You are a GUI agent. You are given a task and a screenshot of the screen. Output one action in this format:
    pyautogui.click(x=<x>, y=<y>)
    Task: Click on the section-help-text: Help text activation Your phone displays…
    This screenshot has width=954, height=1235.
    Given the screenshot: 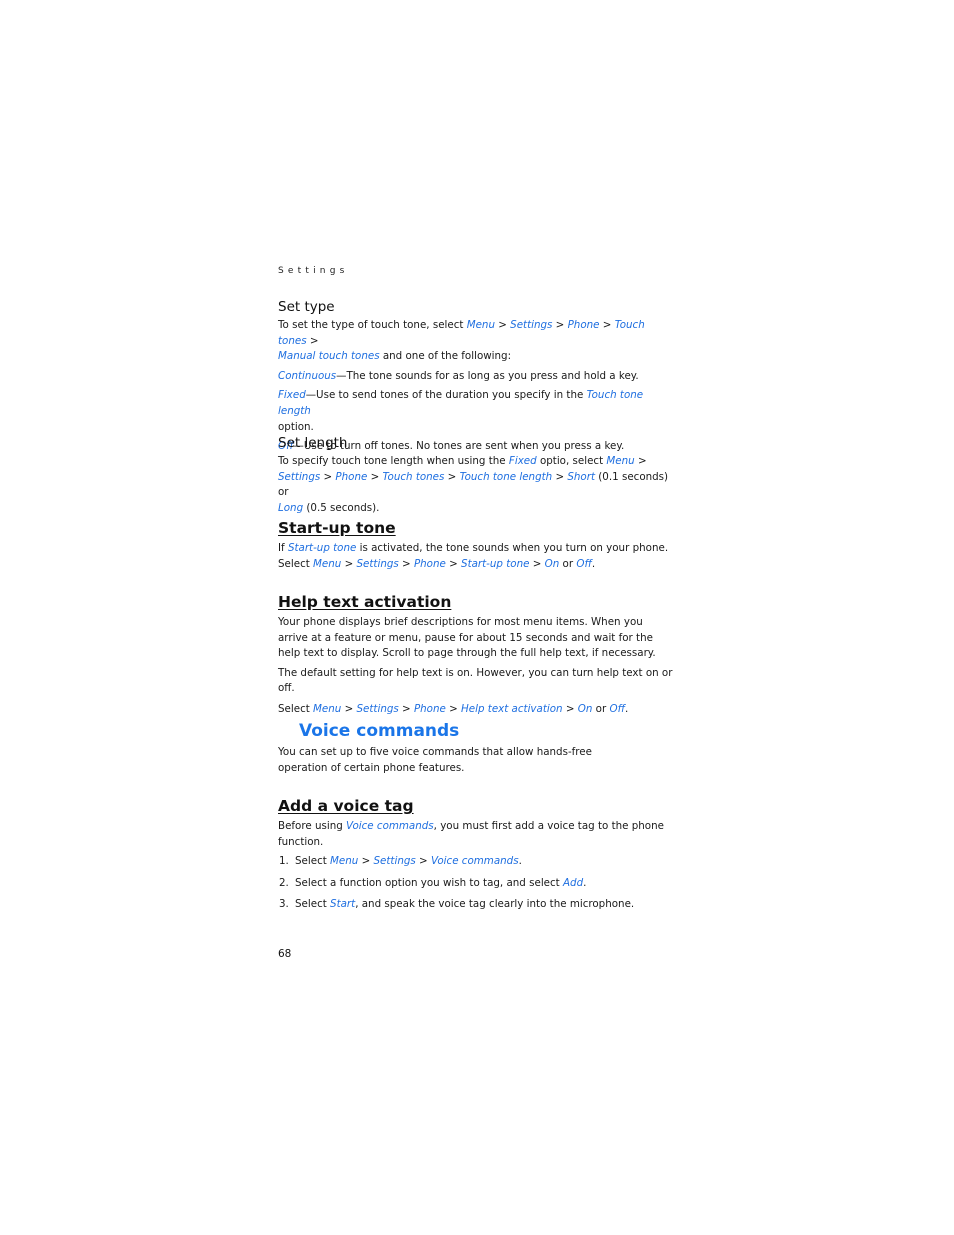 What is the action you would take?
    pyautogui.click(x=475, y=655)
    